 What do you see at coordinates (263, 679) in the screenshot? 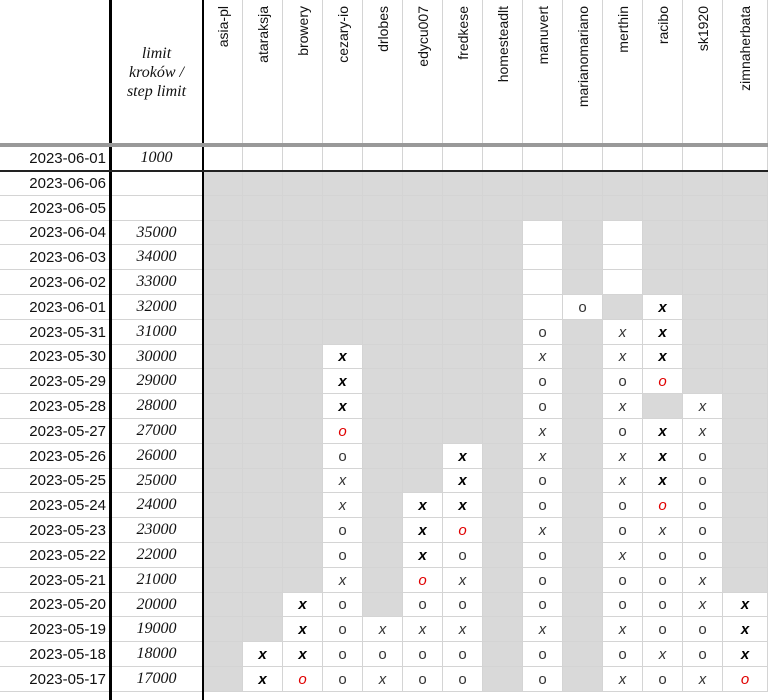
I see `status-cell-ataraksja: x` at bounding box center [263, 679].